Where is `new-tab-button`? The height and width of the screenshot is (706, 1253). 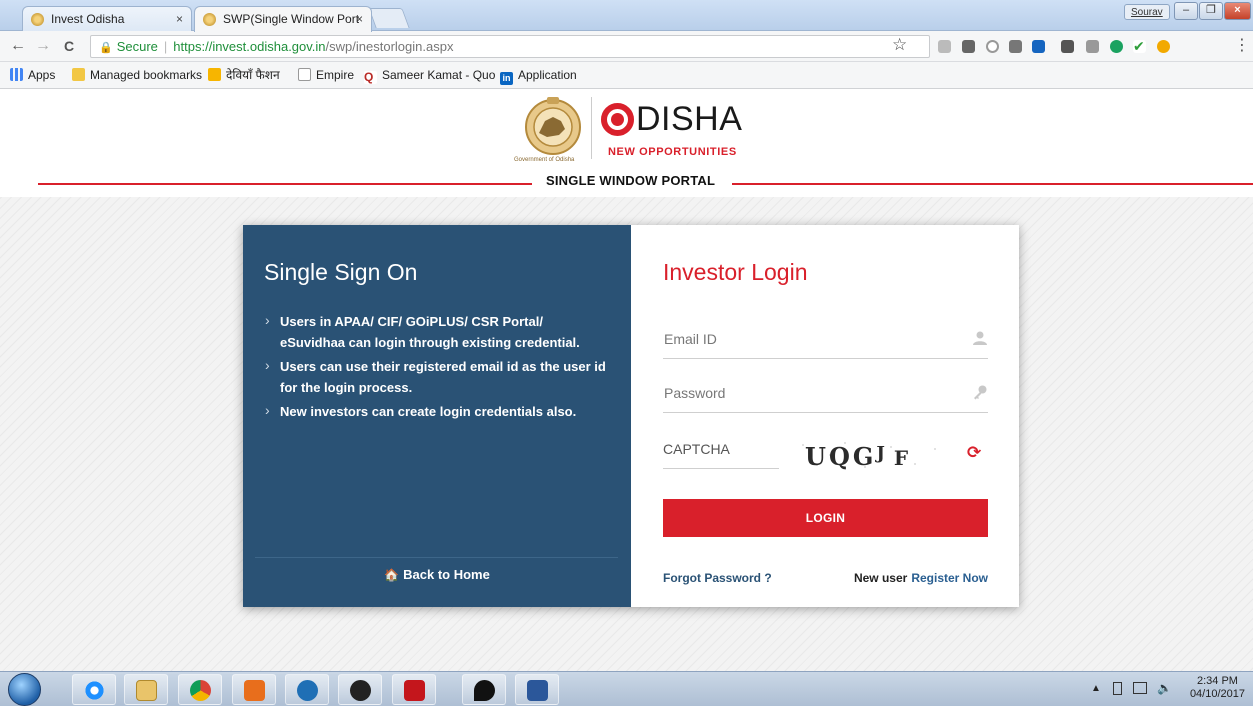
new-tab-button is located at coordinates (389, 18).